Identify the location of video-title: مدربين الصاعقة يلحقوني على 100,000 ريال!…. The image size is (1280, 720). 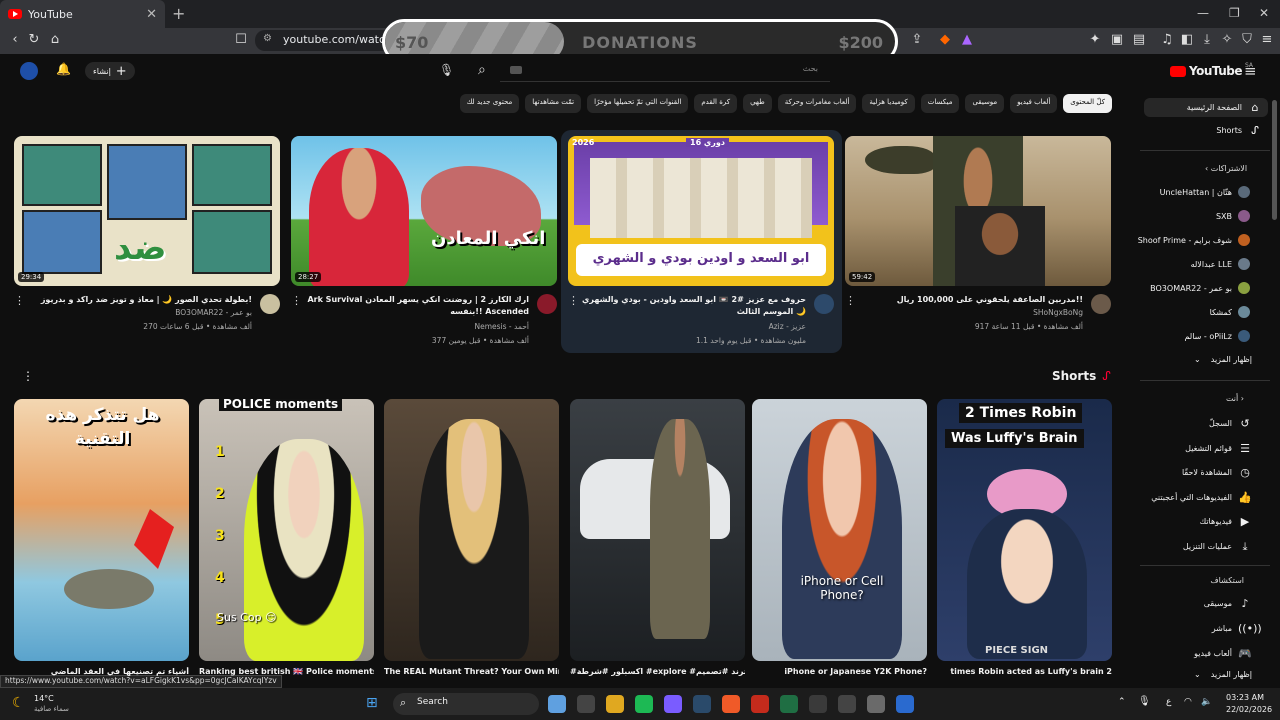
(965, 300).